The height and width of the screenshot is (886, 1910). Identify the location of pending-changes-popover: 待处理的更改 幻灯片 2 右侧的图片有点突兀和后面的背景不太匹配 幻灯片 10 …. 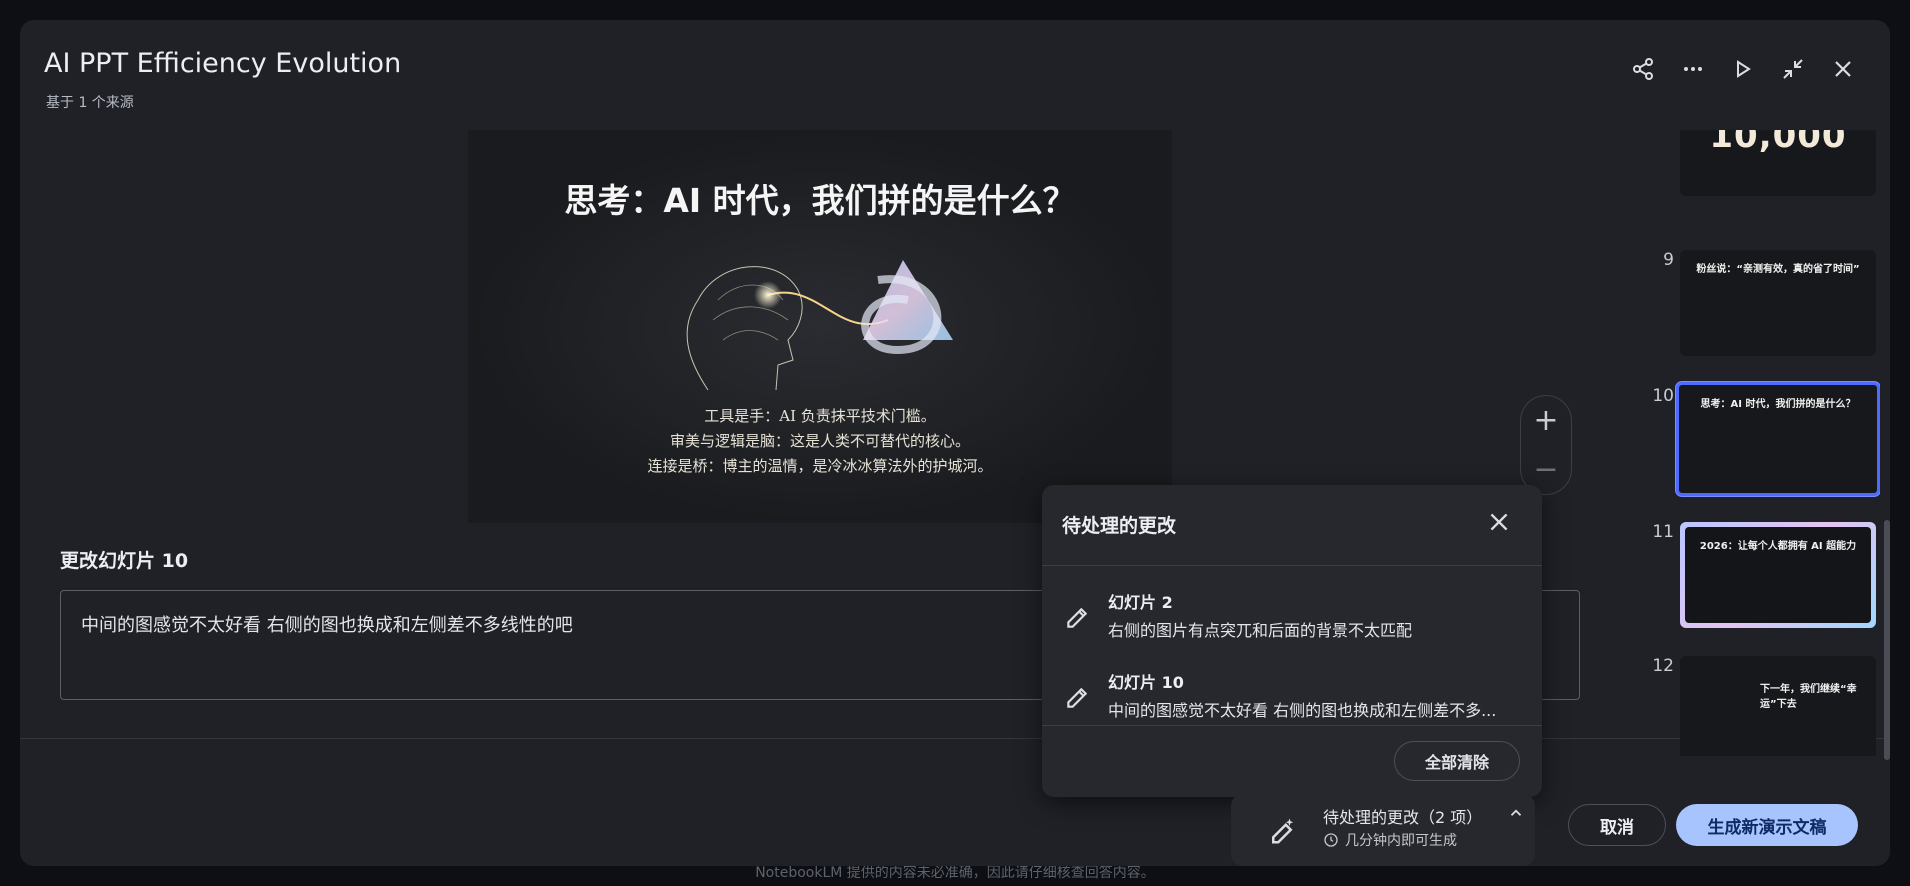
(1292, 641).